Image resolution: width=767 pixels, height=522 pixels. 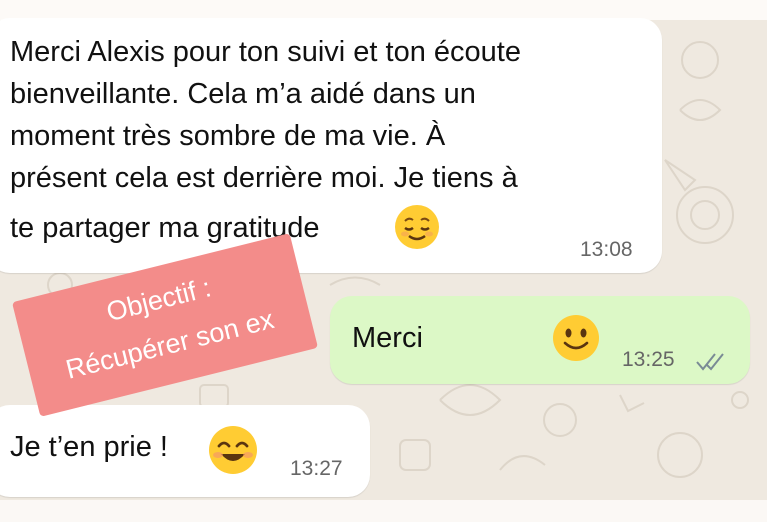 What do you see at coordinates (233, 450) in the screenshot?
I see `smiling-face-with-smiling-eyes-emoji` at bounding box center [233, 450].